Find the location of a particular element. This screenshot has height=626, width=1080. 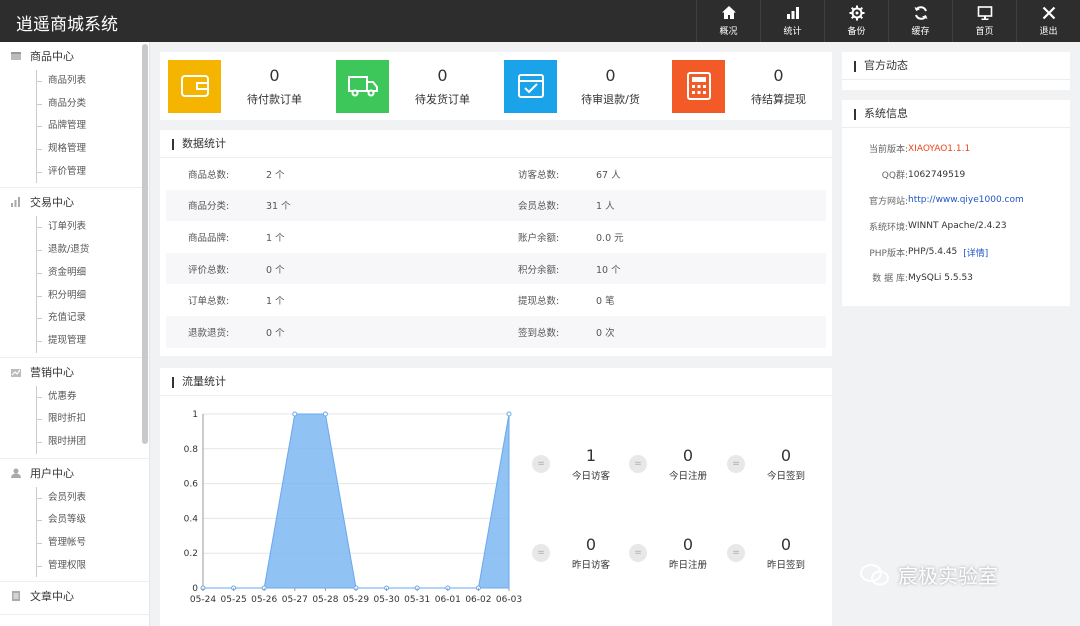

sidebar-item-admin-permissions: 管理权限 is located at coordinates (74, 566).